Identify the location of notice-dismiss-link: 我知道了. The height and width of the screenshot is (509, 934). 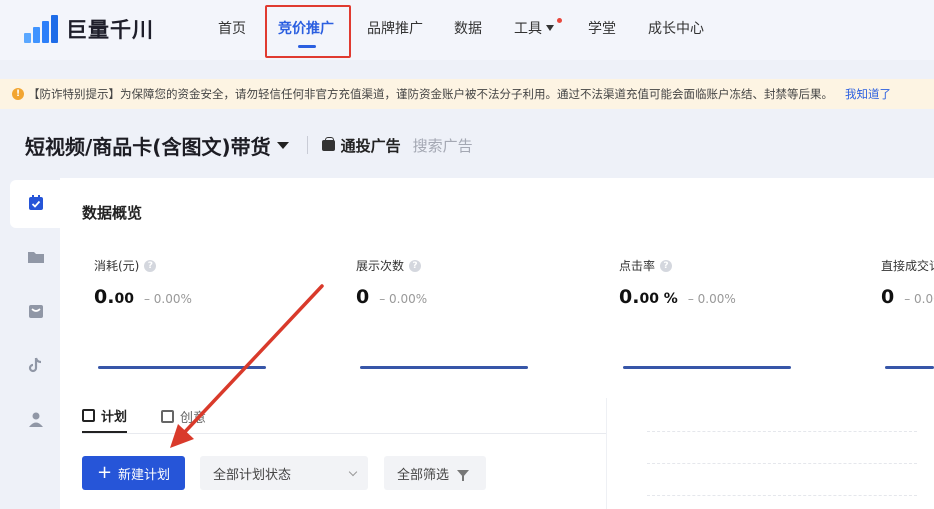
(868, 94).